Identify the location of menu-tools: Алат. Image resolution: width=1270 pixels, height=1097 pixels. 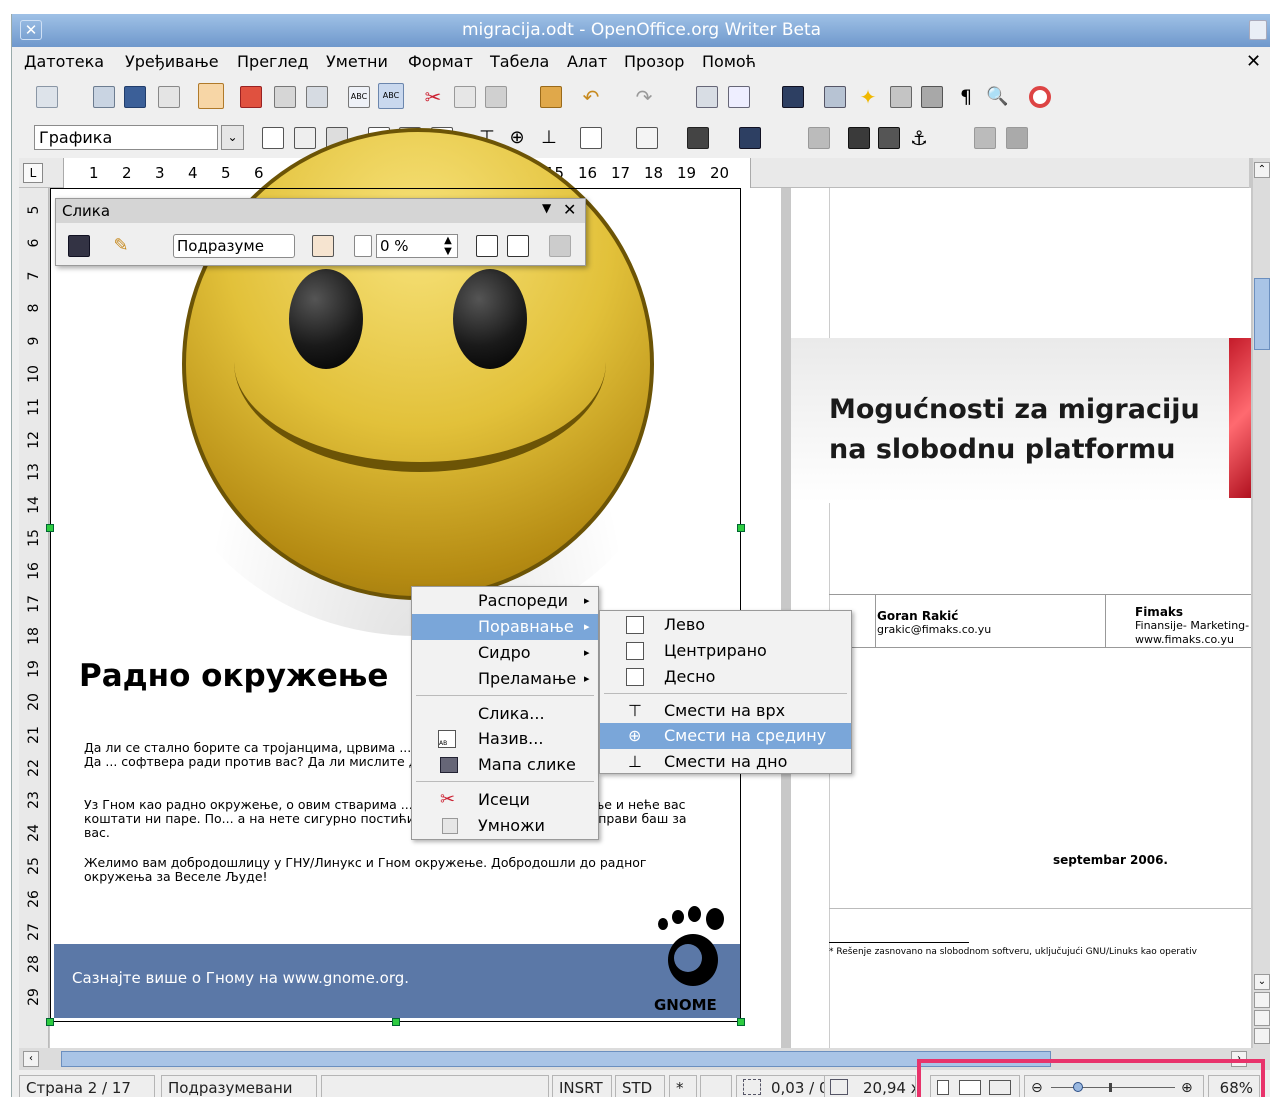
(587, 62).